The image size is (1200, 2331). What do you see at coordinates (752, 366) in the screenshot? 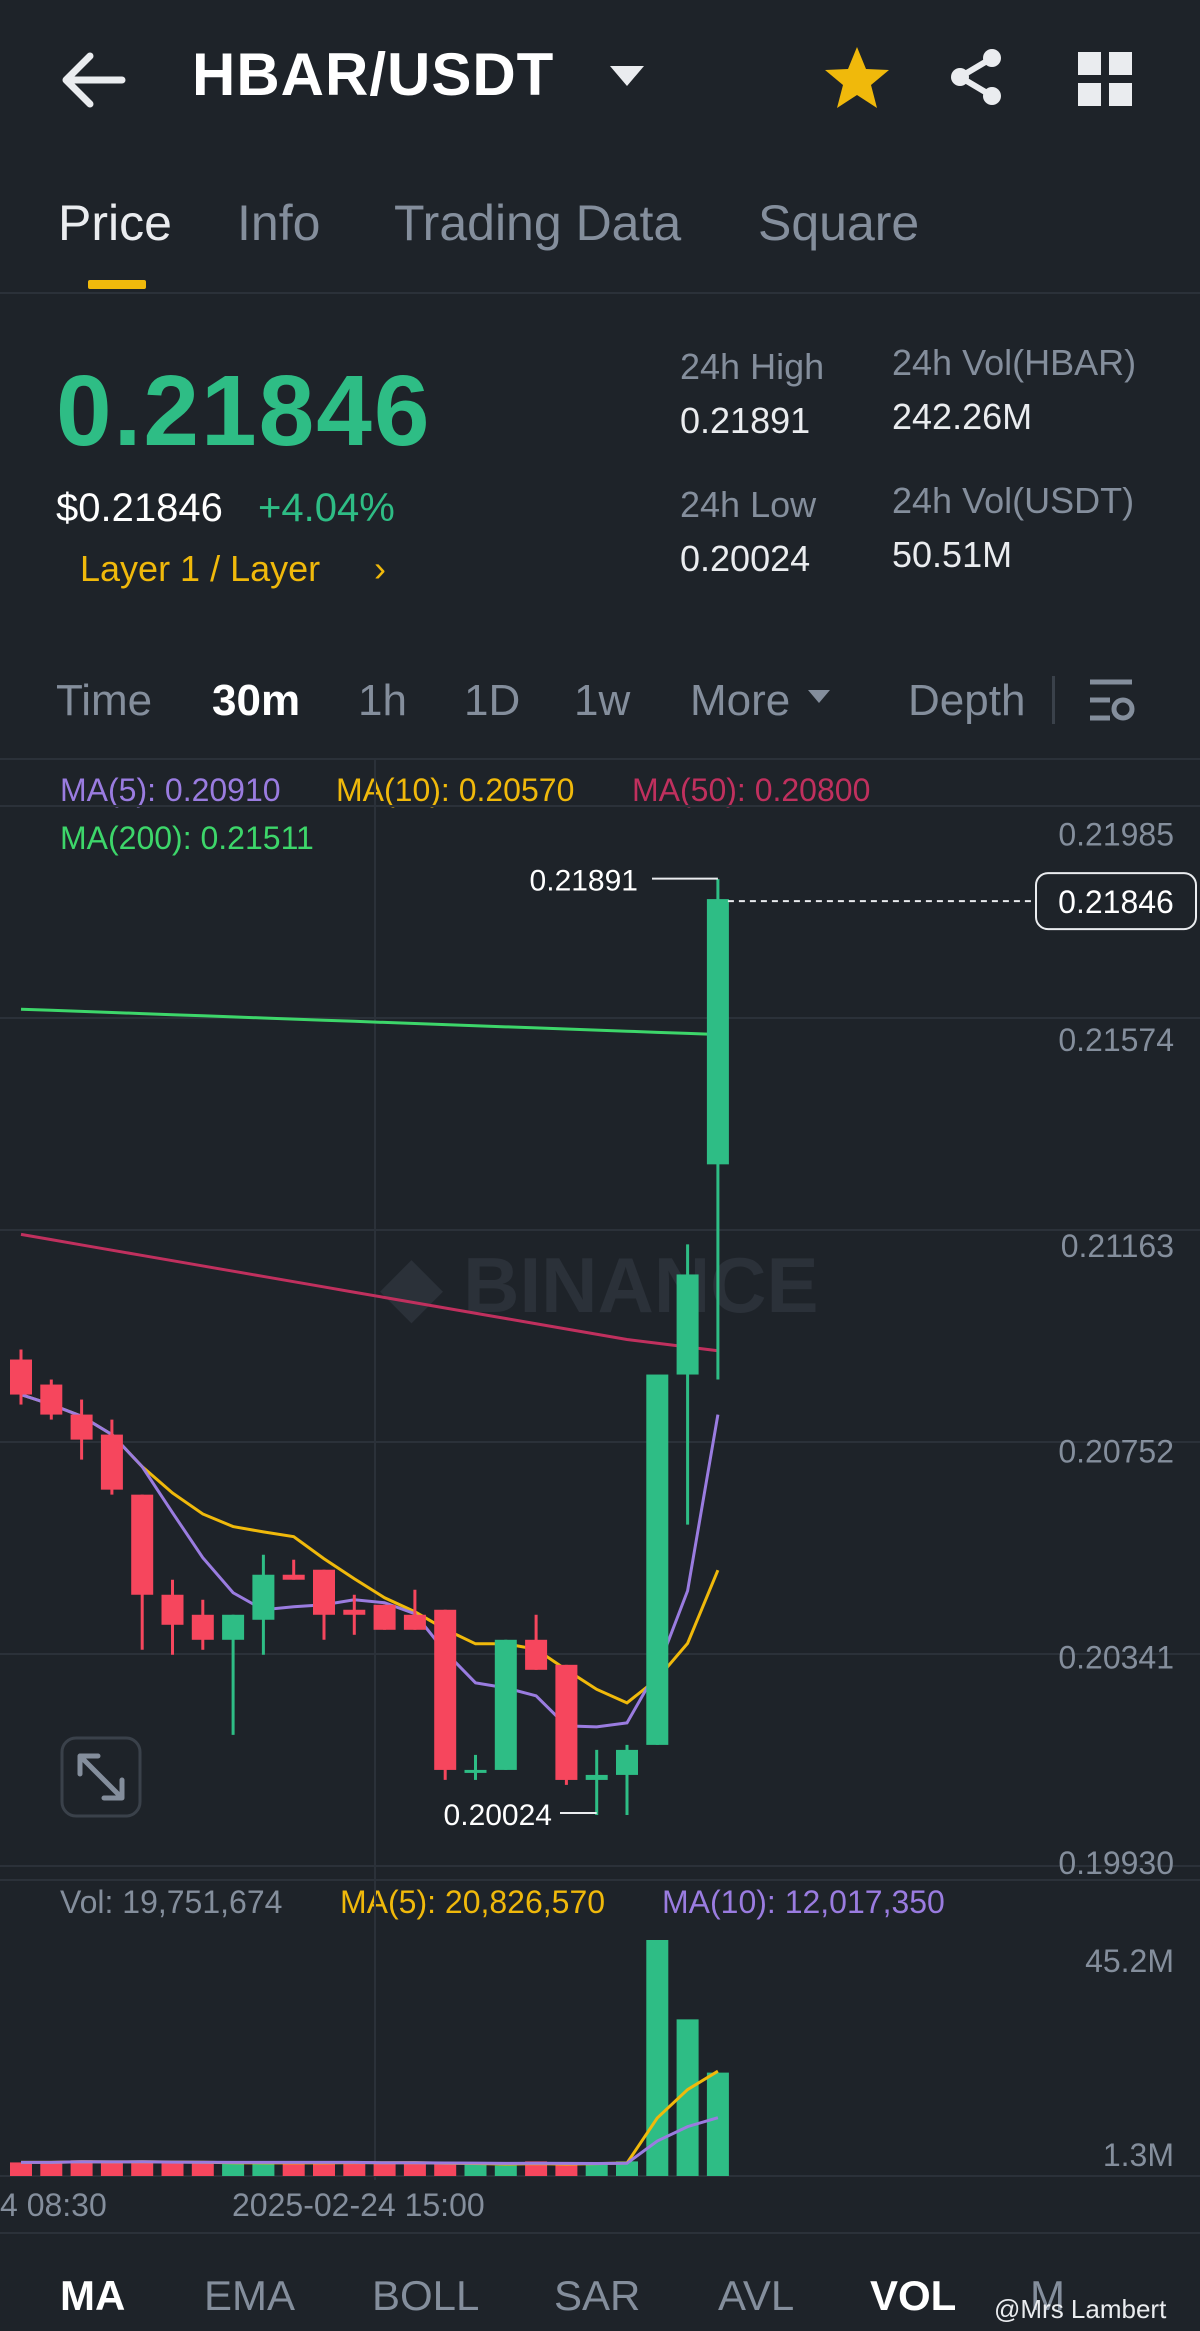
I see `stat-high-label: 24h High` at bounding box center [752, 366].